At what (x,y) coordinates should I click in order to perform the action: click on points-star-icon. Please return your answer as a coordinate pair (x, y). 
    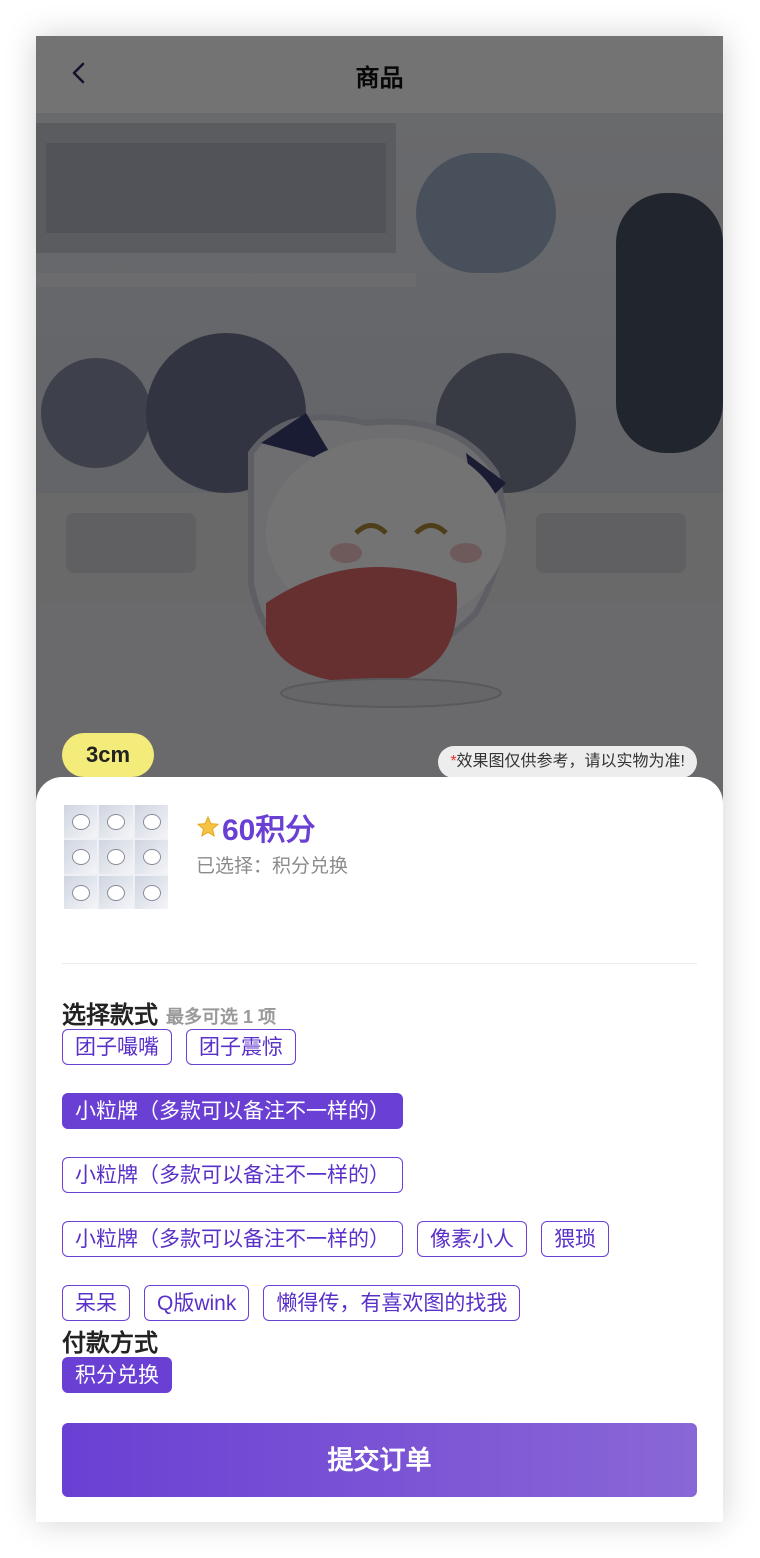
    Looking at the image, I should click on (208, 827).